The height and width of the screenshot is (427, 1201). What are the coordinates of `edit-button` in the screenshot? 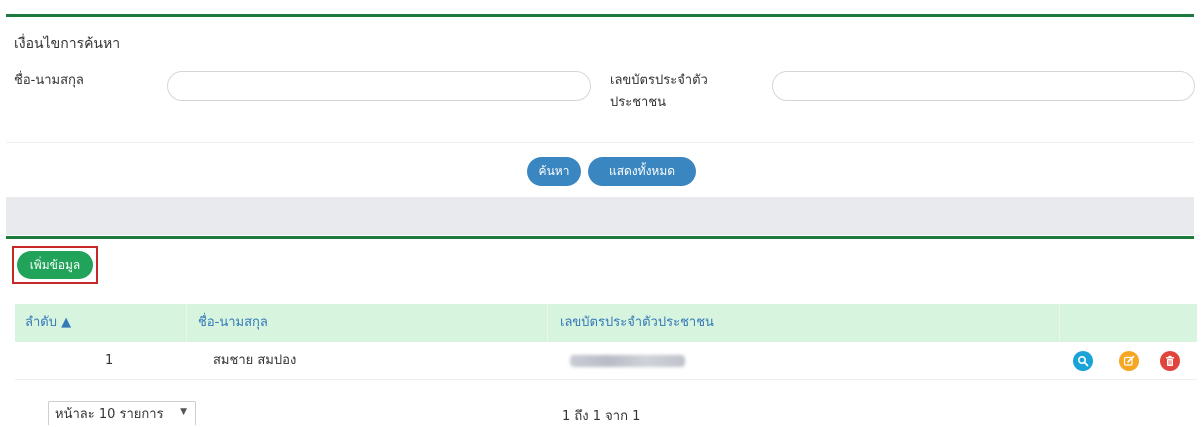 It's located at (1129, 361).